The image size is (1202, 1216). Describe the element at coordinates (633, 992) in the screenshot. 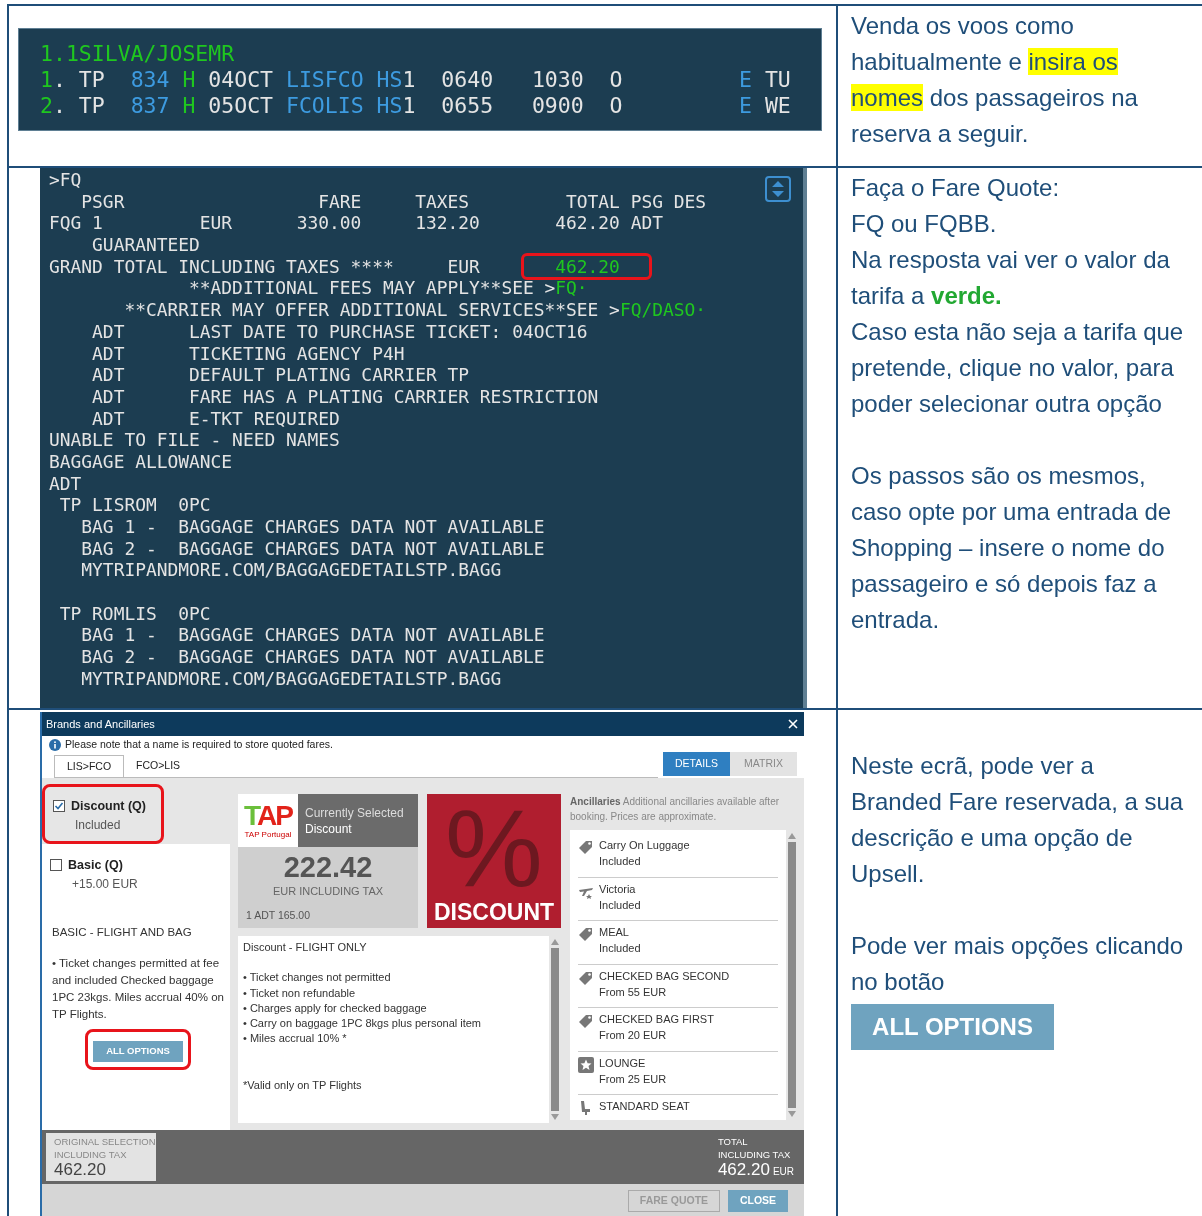

I see `ancillary-price: From 55 EUR` at that location.